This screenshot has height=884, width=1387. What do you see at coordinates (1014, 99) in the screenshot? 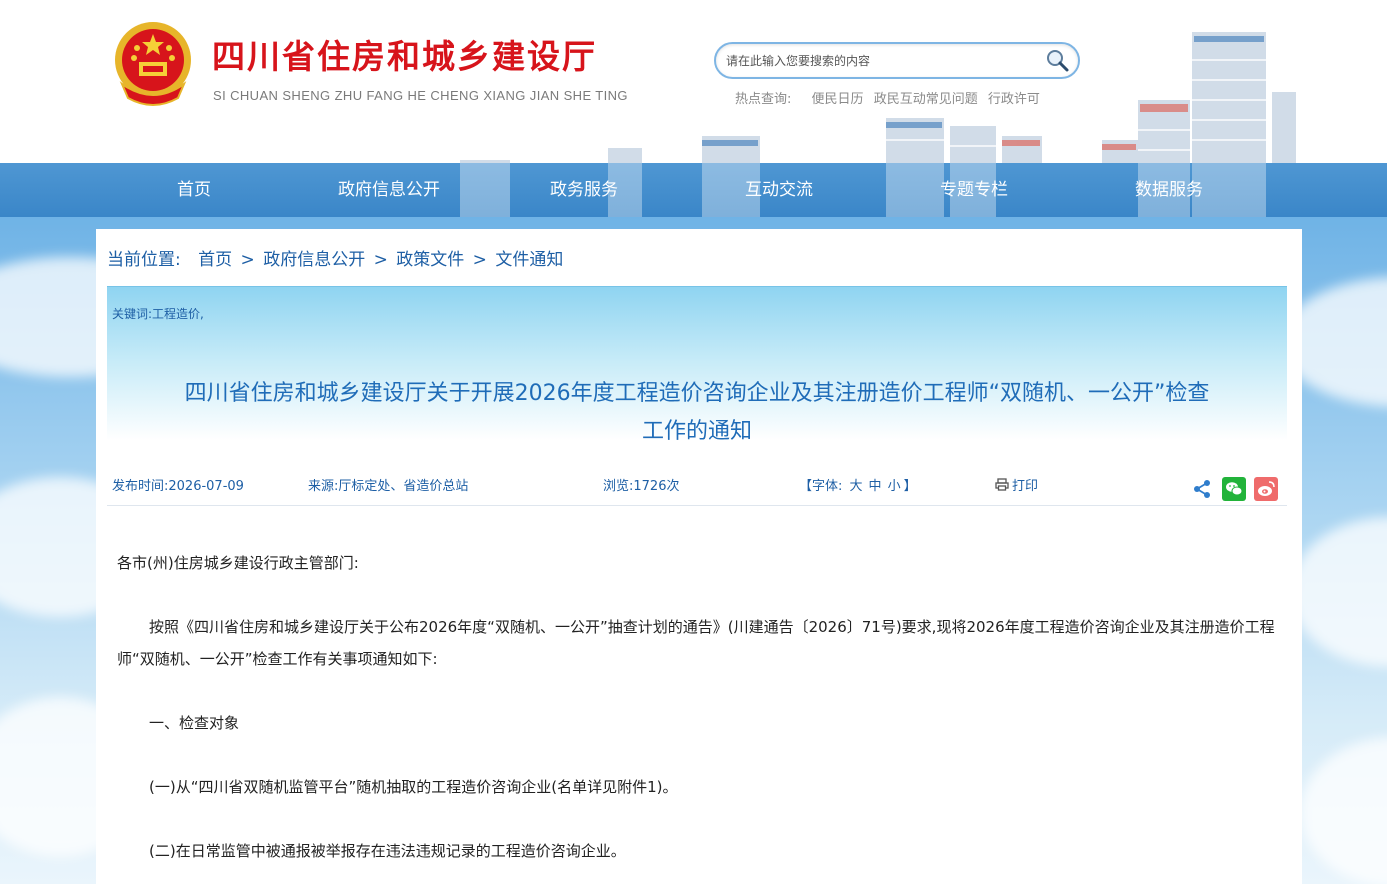
I see `hot-link-permit: 行政许可` at bounding box center [1014, 99].